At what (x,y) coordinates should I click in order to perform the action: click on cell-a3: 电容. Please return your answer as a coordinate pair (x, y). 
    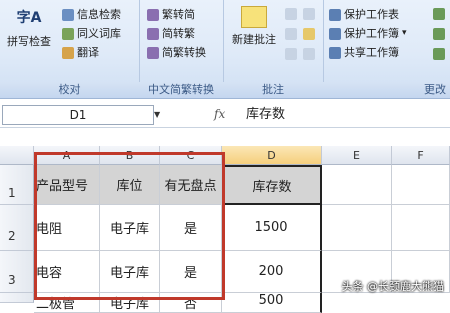
    Looking at the image, I should click on (67, 272).